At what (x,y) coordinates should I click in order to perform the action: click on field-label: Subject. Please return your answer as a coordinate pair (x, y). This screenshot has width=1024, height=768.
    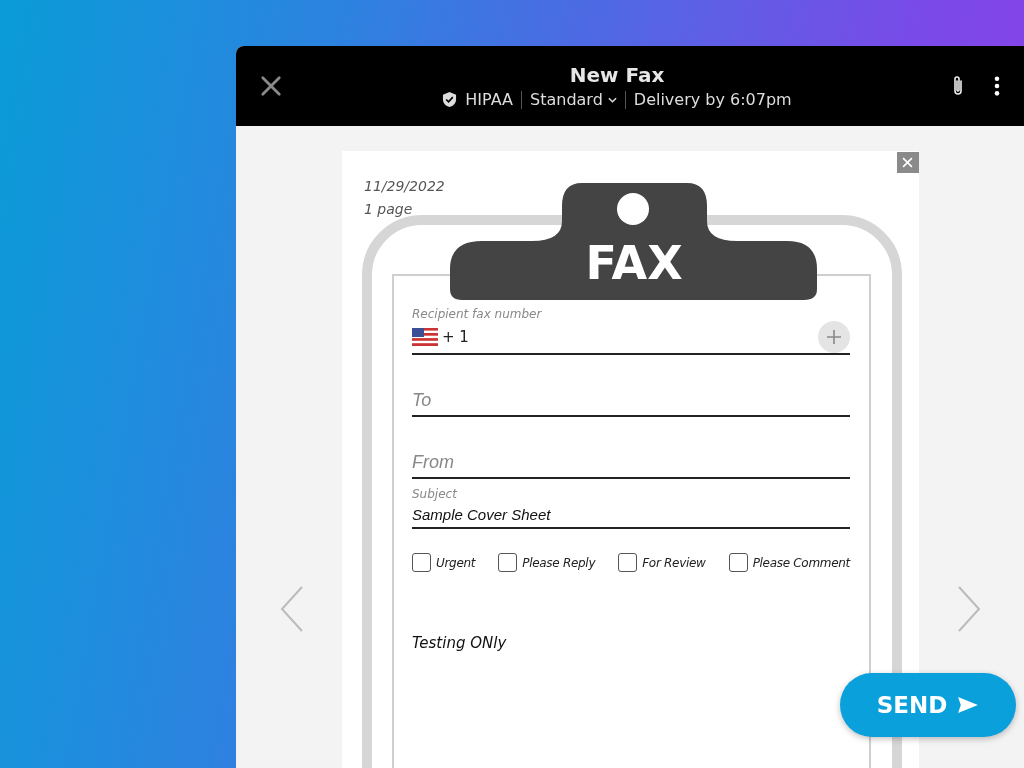
    Looking at the image, I should click on (435, 494).